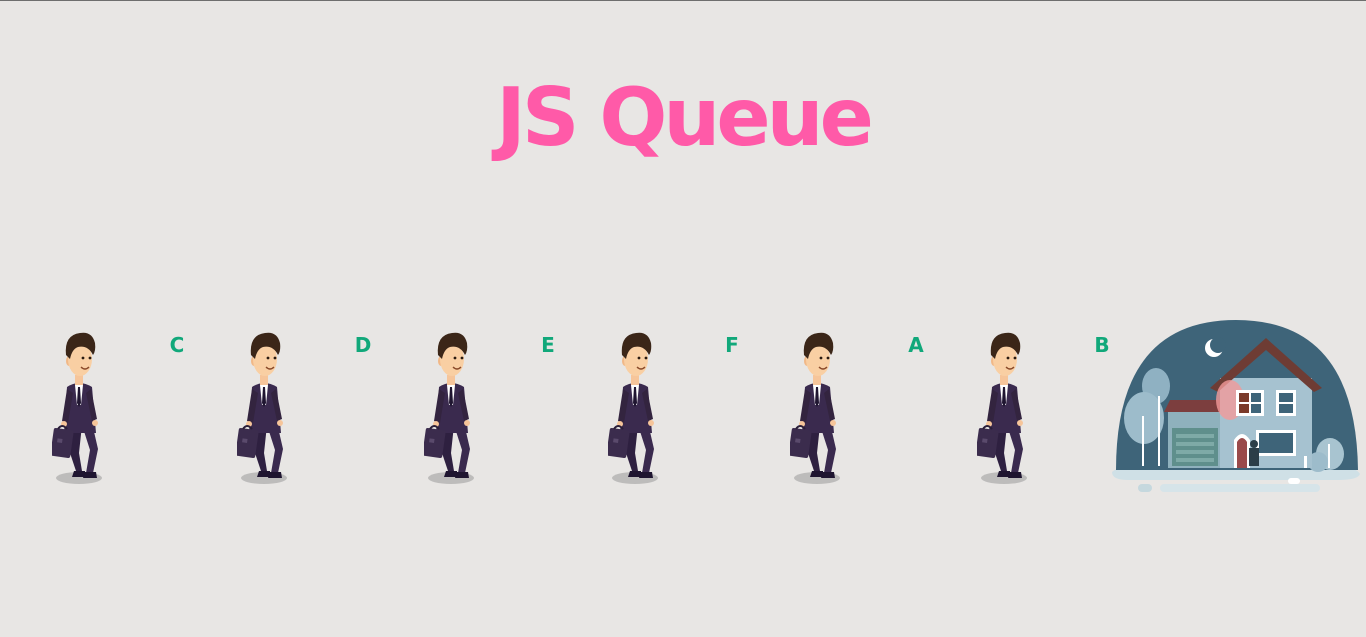 This screenshot has width=1366, height=637. I want to click on page-title: JS Queue, so click(685, 117).